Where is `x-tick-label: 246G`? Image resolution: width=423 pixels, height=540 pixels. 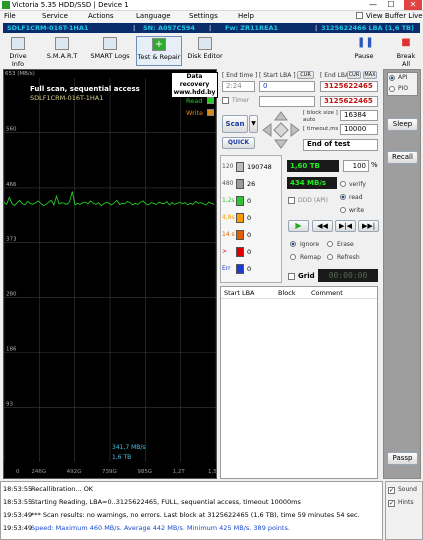
x-tick-label: 246G is located at coordinates (38, 472).